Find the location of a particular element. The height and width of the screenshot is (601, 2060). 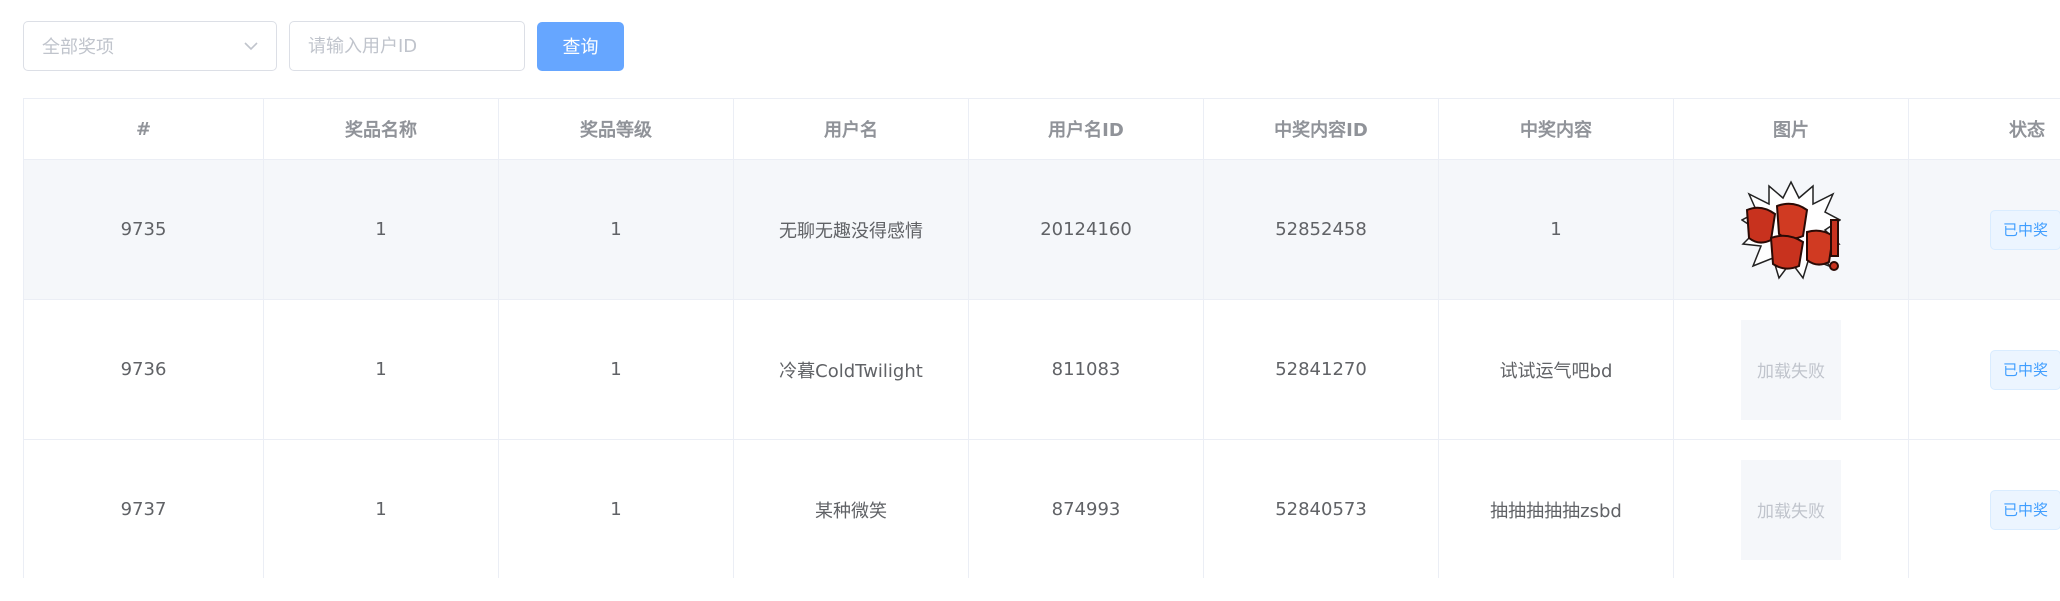

cell-content: 抽抽抽抽抽zsbd is located at coordinates (1556, 508).